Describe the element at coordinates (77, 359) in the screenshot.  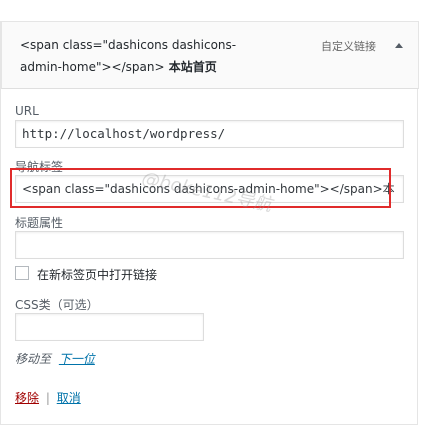
I see `move-next-link: 下一位` at that location.